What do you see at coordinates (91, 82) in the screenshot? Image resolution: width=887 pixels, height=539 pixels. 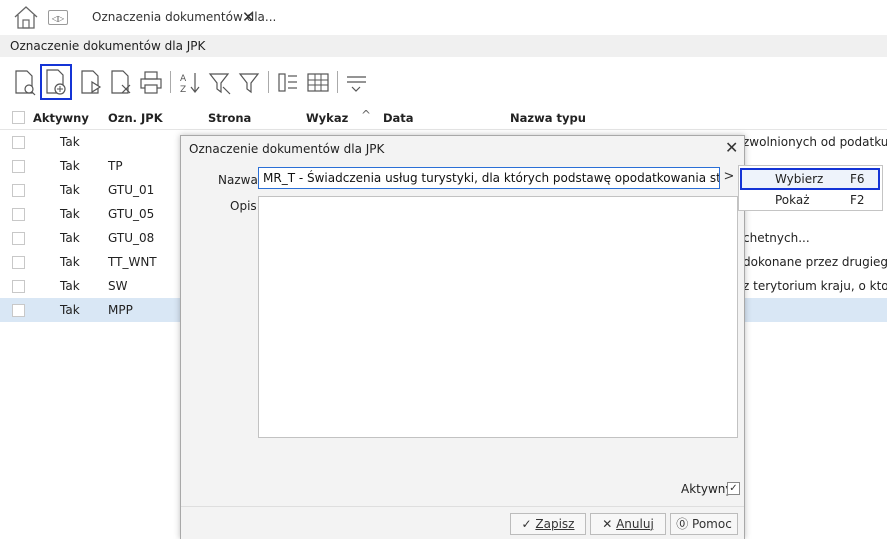 I see `edit-document-icon` at bounding box center [91, 82].